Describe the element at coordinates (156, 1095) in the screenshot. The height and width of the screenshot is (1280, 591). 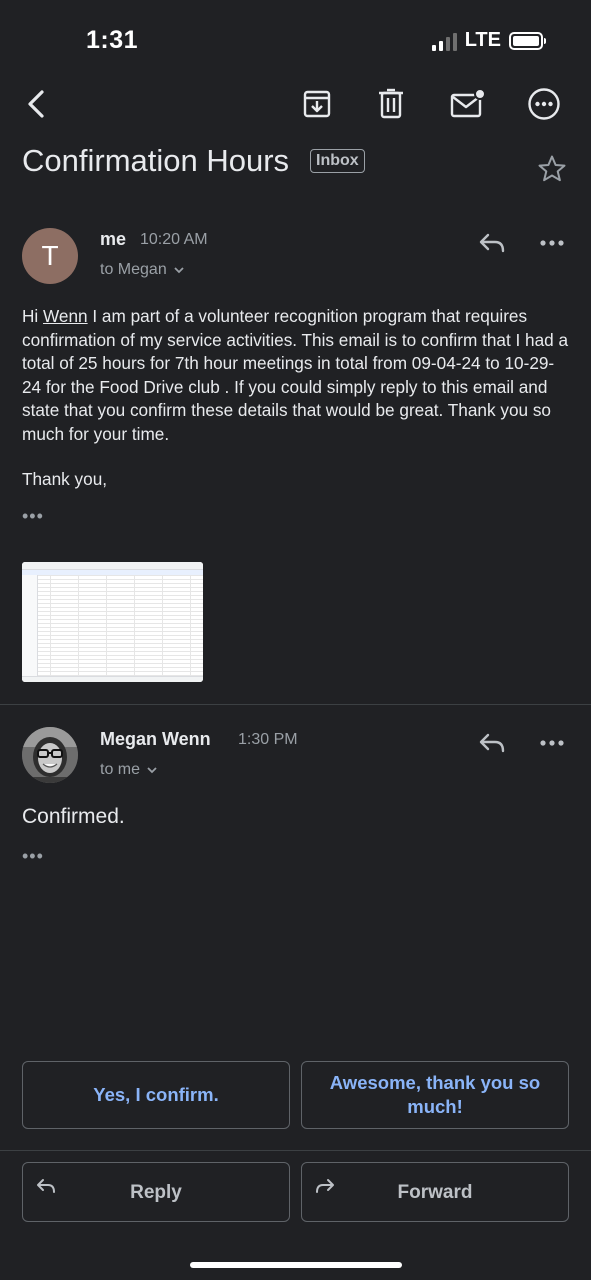
I see `smart-reply-button: Yes, I confirm.` at that location.